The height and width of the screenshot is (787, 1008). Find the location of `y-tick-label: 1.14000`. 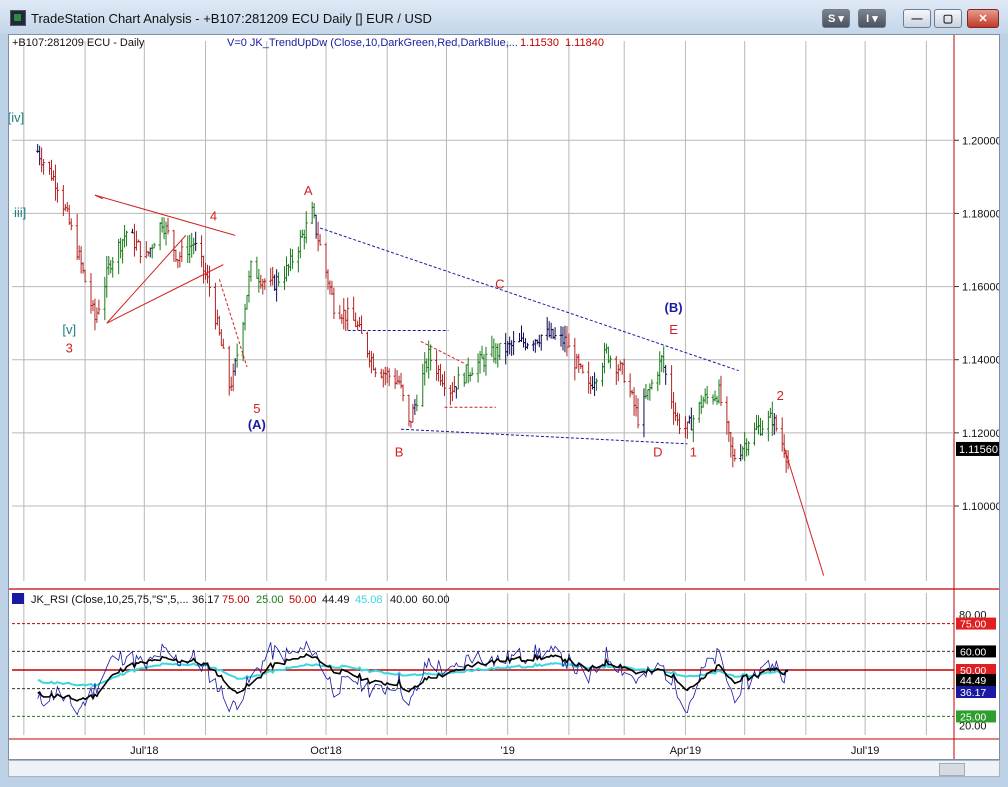

y-tick-label: 1.14000 is located at coordinates (980, 361).